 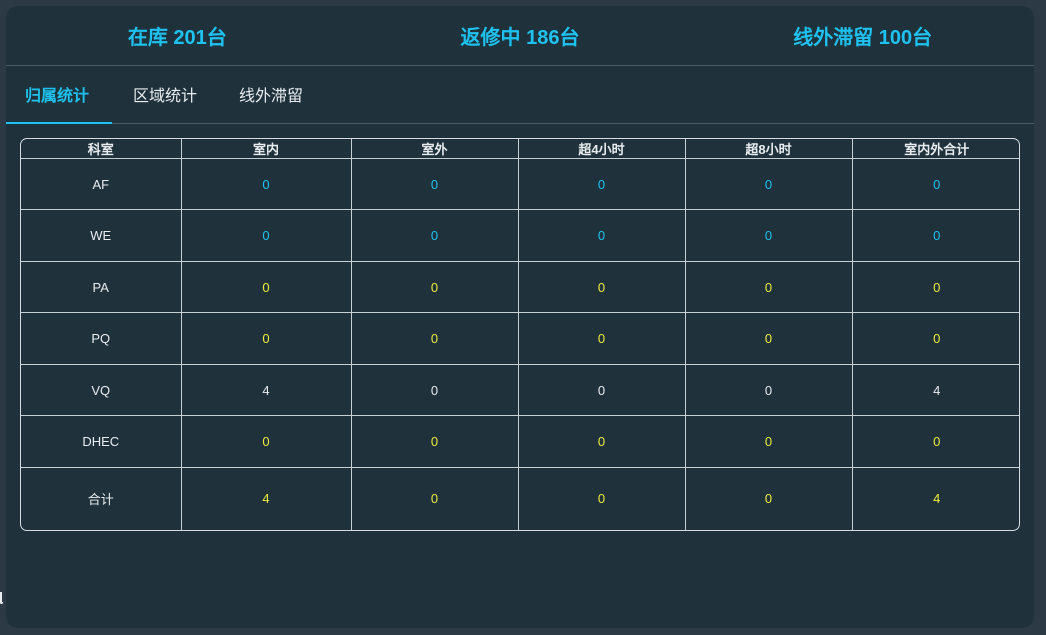 I want to click on column-header: 室外, so click(x=435, y=149).